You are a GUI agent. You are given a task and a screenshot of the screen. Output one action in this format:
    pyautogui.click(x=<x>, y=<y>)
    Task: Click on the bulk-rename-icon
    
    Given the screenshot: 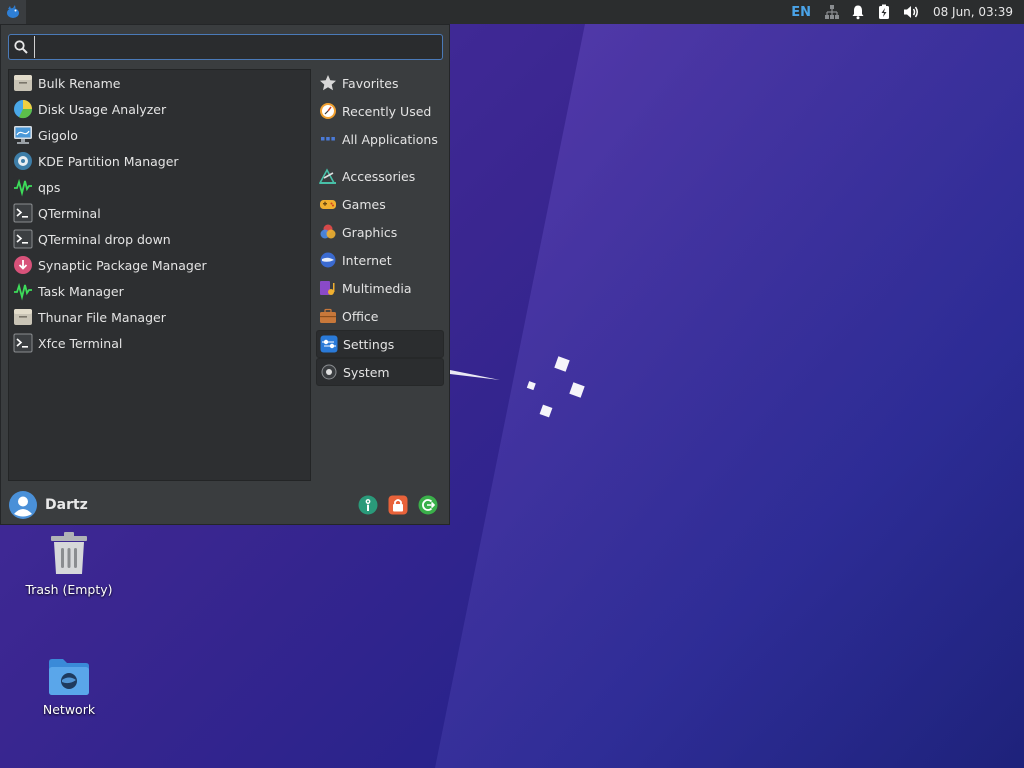 What is the action you would take?
    pyautogui.click(x=23, y=83)
    